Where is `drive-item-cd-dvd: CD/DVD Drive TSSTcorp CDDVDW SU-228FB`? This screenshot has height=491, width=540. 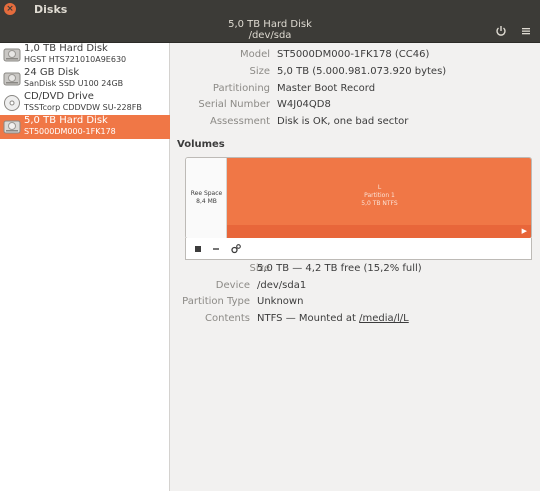 drive-item-cd-dvd: CD/DVD Drive TSSTcorp CDDVDW SU-228FB is located at coordinates (85, 103).